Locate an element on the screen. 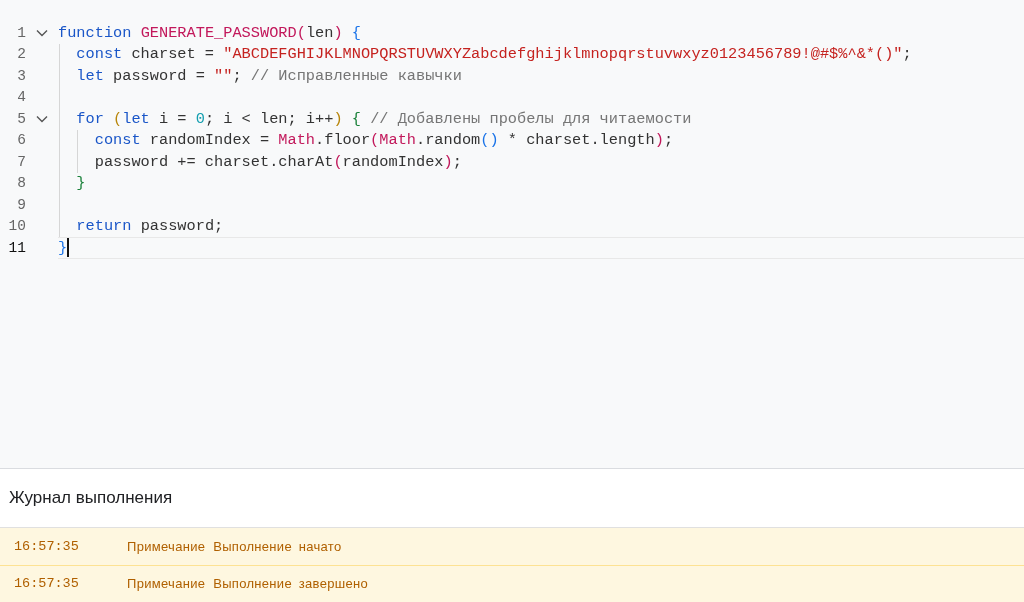 This screenshot has width=1024, height=602. line-number: 7 is located at coordinates (21, 161).